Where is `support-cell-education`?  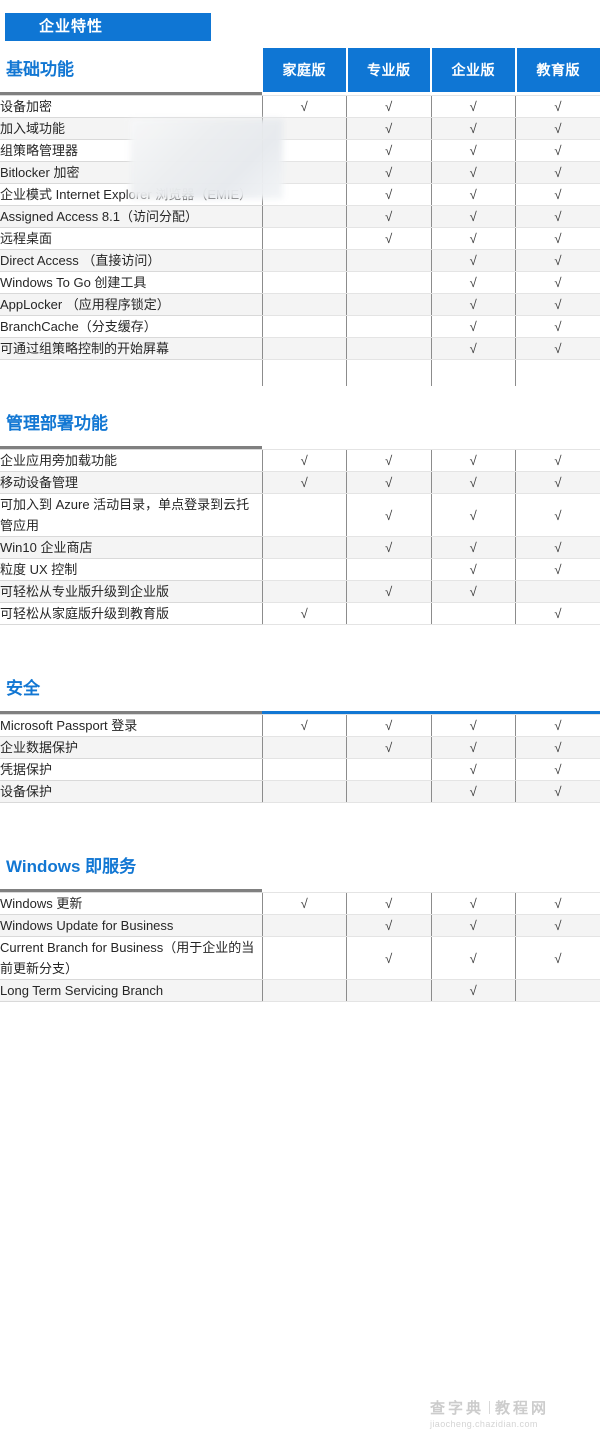 support-cell-education is located at coordinates (557, 591).